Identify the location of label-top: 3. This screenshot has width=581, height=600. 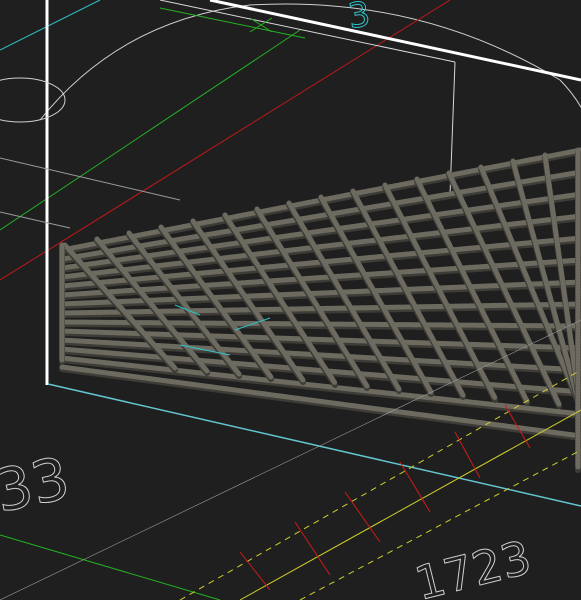
(359, 18).